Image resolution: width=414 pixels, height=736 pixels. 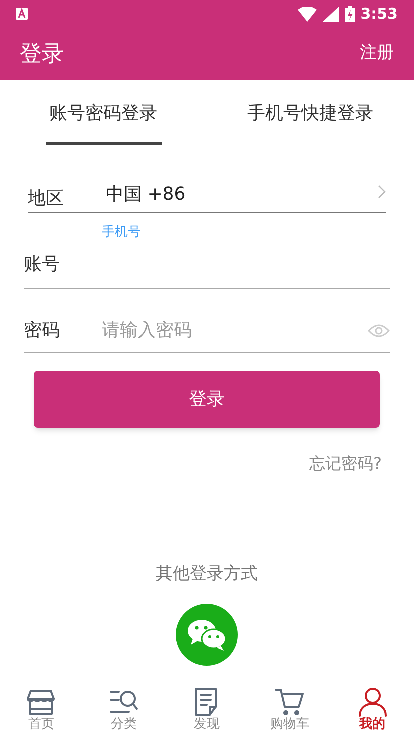 I want to click on user-icon, so click(x=373, y=702).